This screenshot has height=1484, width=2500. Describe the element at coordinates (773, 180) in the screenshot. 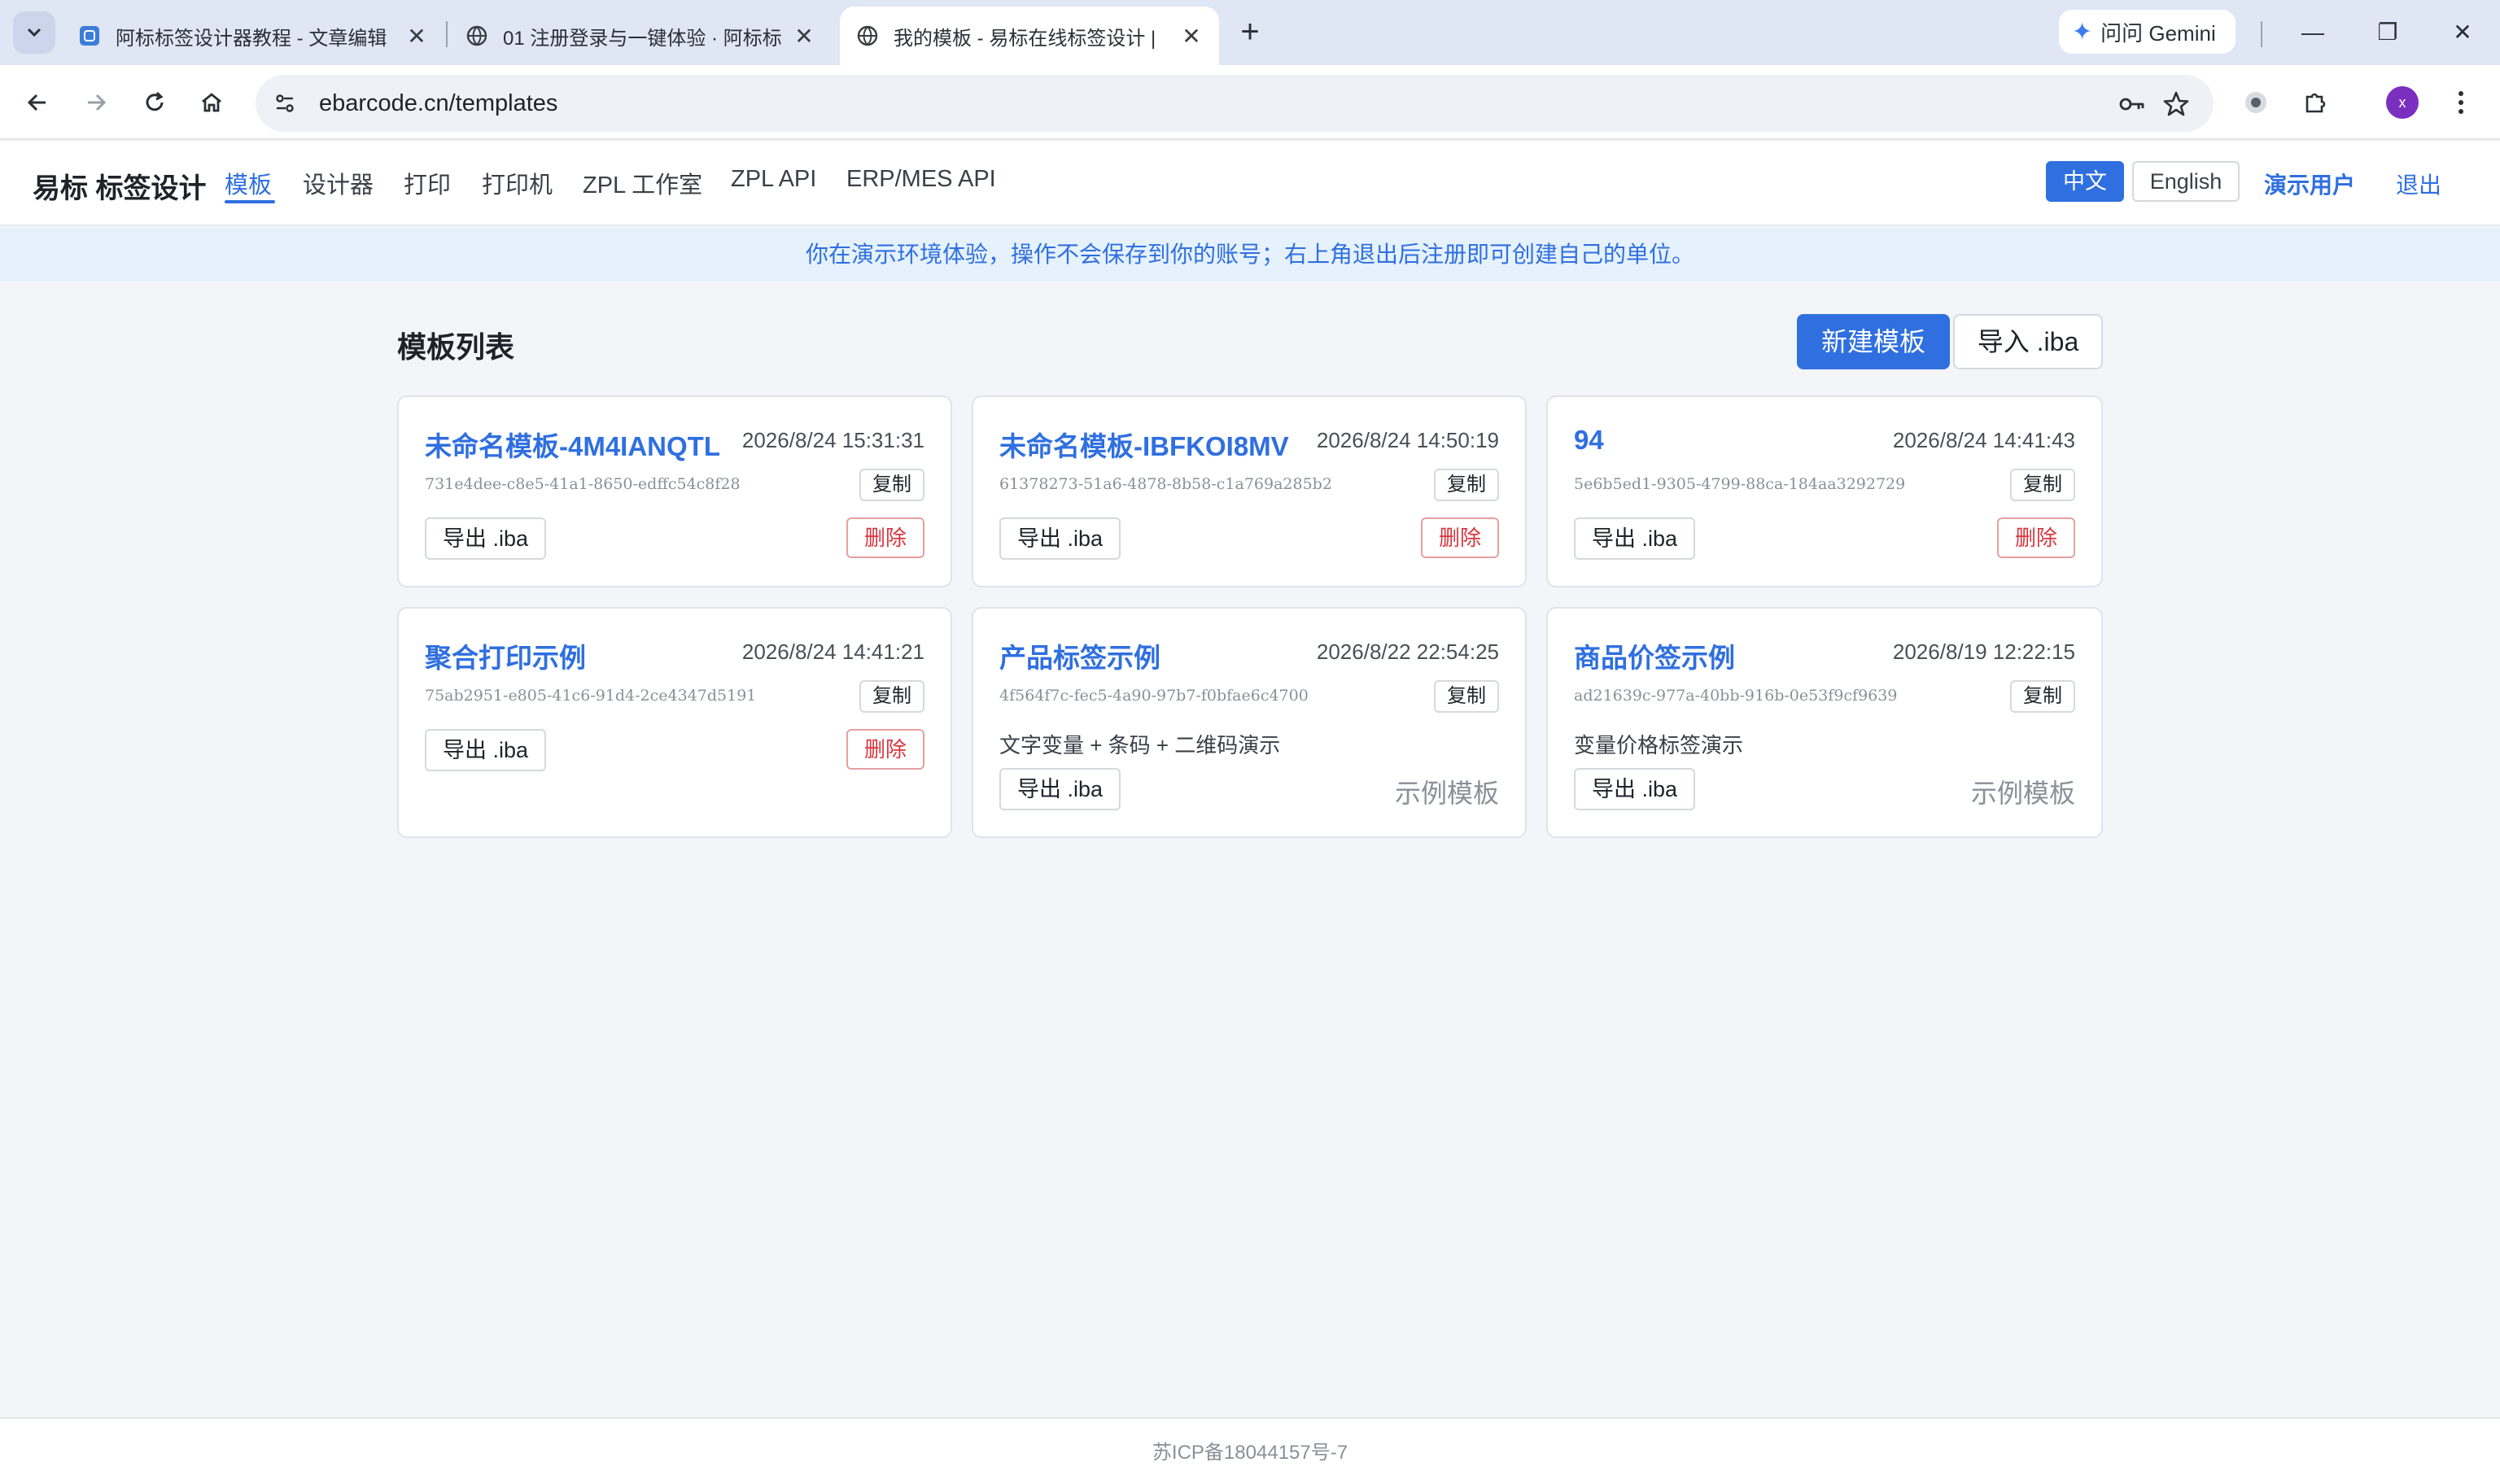

I see `nav-zpl-api: ZPL API` at that location.